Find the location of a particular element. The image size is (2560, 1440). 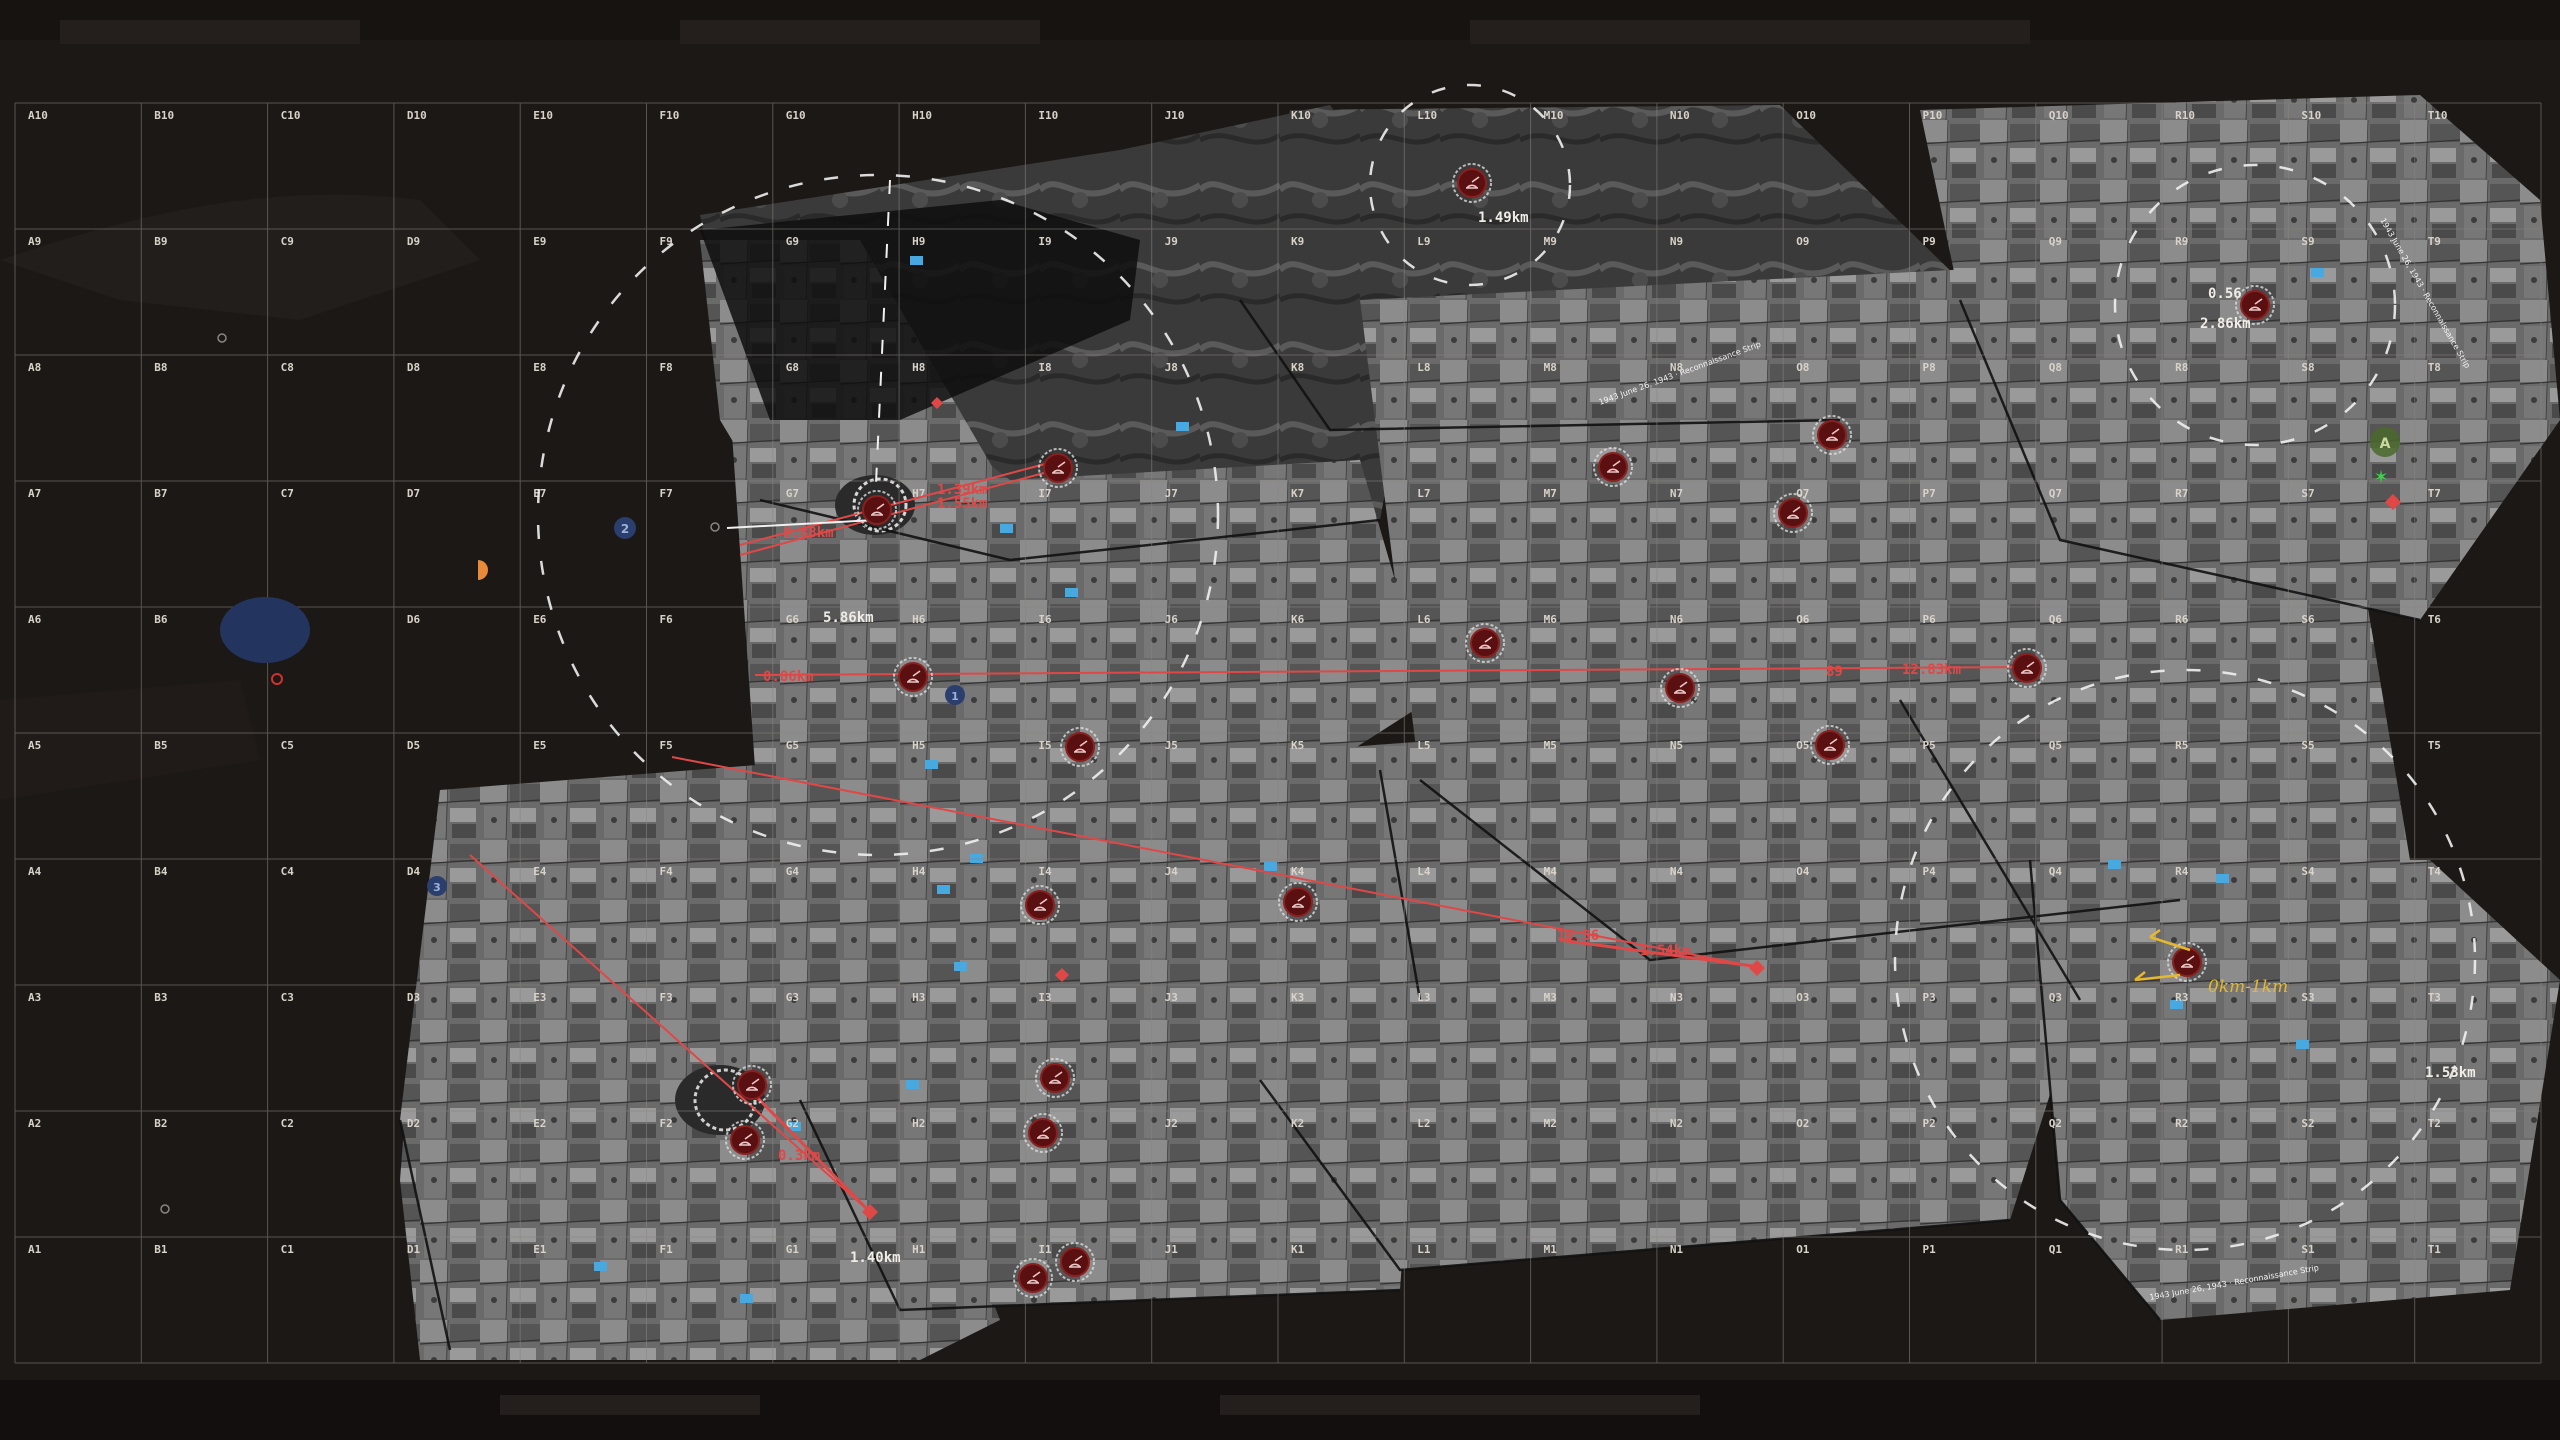

grid-cell-label: G9 is located at coordinates (792, 241).